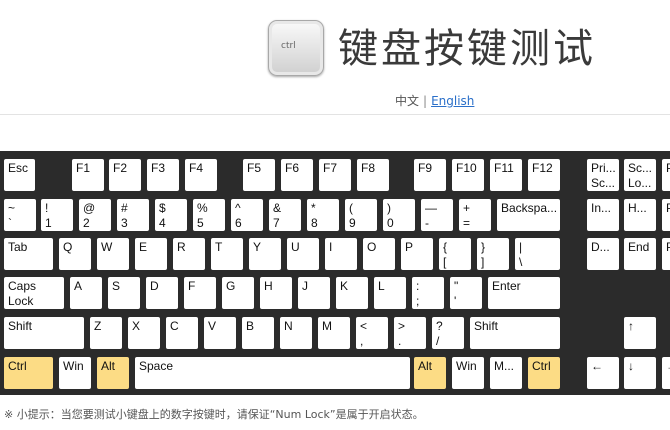 Image resolution: width=670 pixels, height=430 pixels. I want to click on key-a: A, so click(86, 293).